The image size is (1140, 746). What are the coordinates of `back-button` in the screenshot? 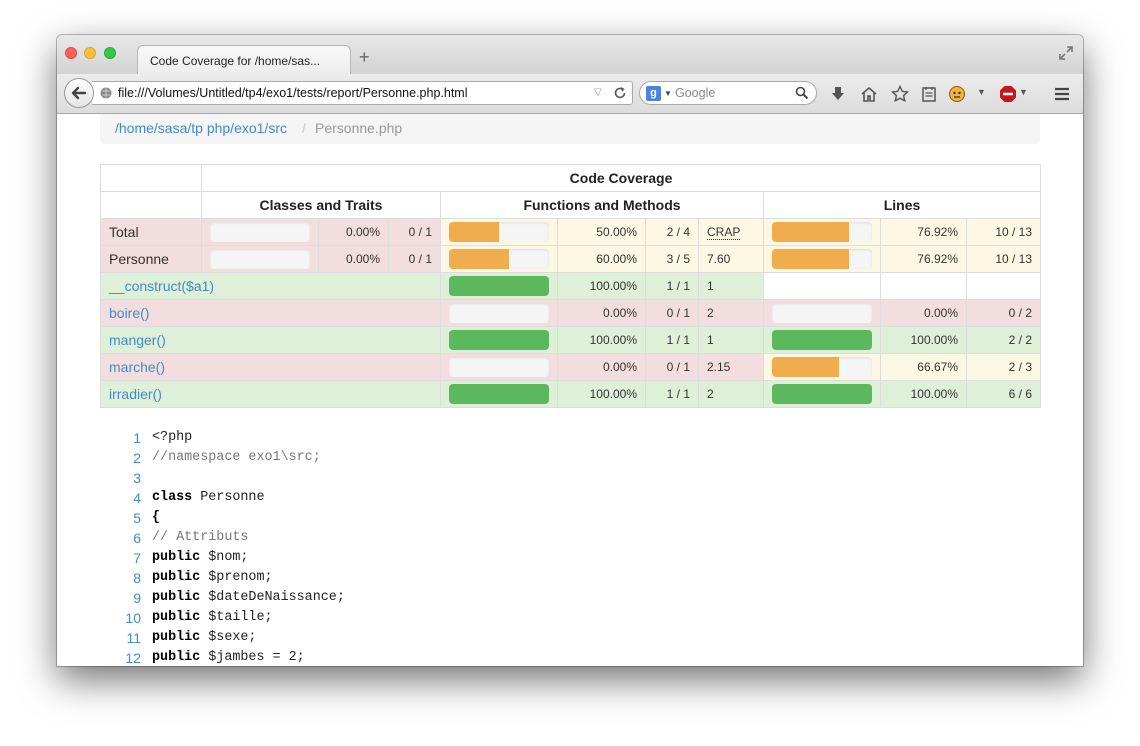 It's located at (79, 93).